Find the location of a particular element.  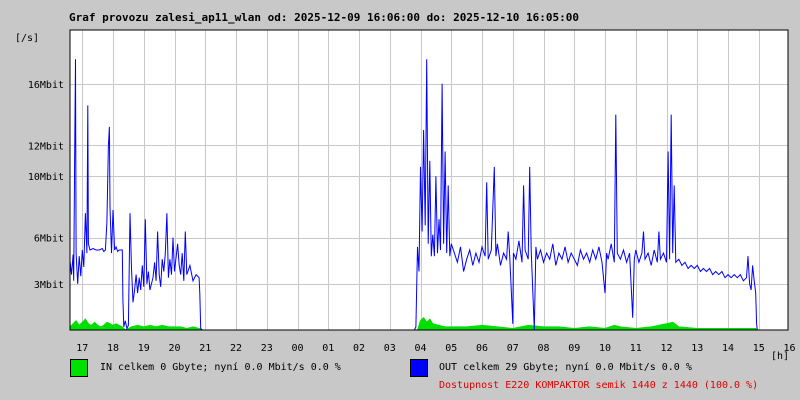

x-tick-label: 14 is located at coordinates (728, 348).